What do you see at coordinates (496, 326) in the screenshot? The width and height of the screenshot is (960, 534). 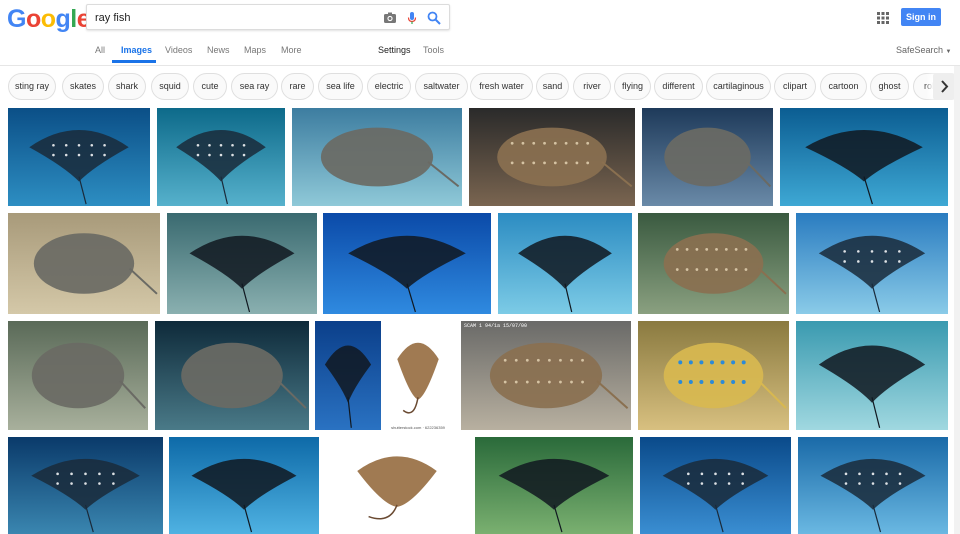 I see `image-timestamp: SCAM 1 94/1a 15/07/00` at bounding box center [496, 326].